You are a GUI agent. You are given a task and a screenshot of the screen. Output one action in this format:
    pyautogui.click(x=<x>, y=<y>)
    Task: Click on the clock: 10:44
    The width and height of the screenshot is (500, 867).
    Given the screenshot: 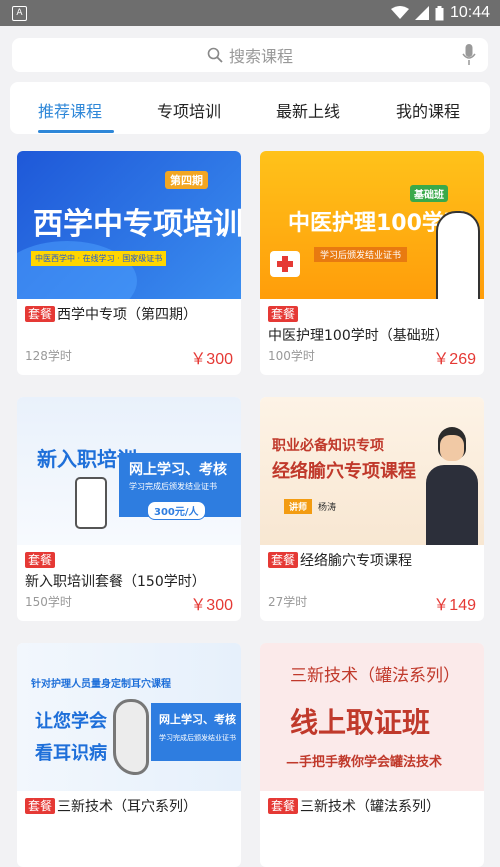 What is the action you would take?
    pyautogui.click(x=469, y=12)
    